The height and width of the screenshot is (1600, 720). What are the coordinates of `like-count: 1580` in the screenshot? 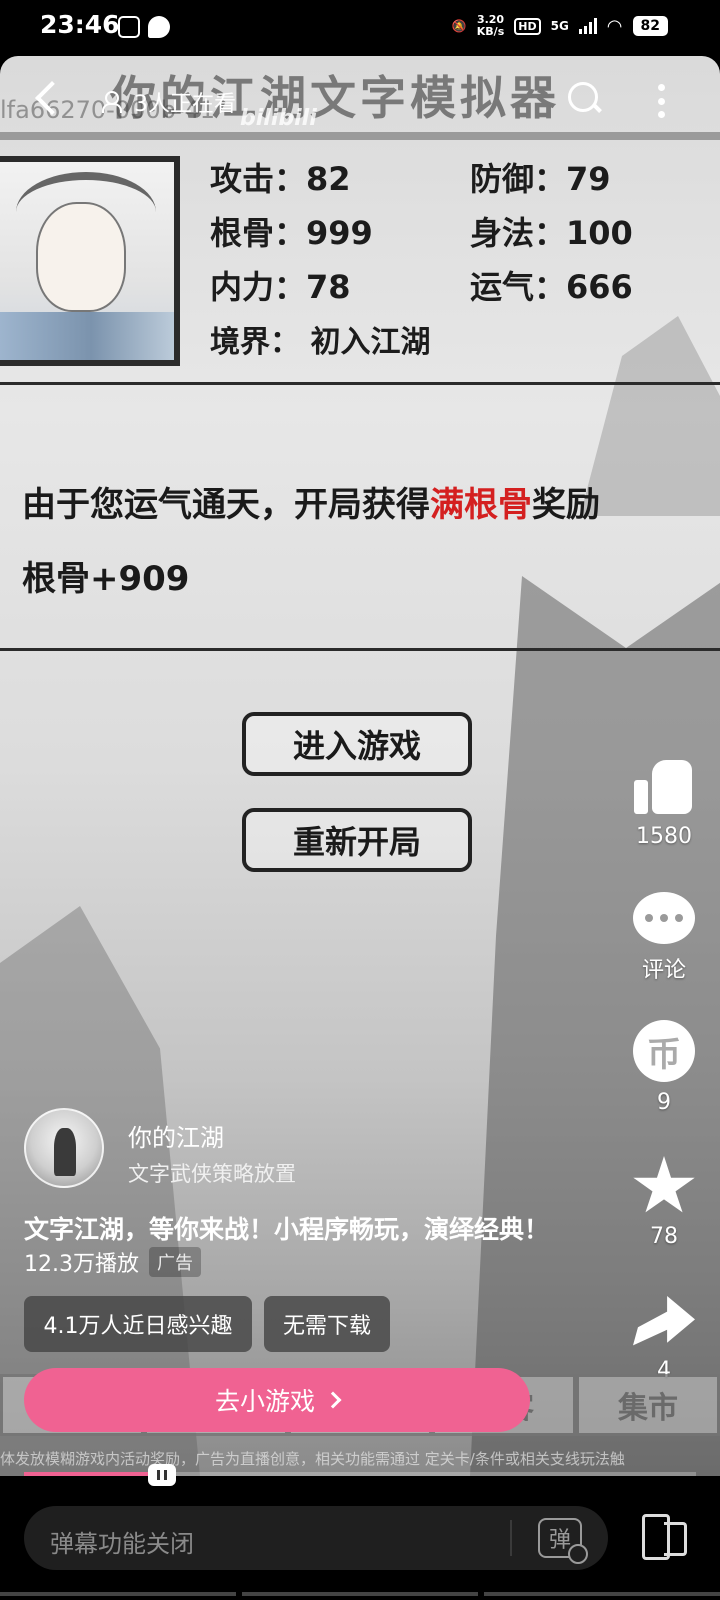 It's located at (664, 836).